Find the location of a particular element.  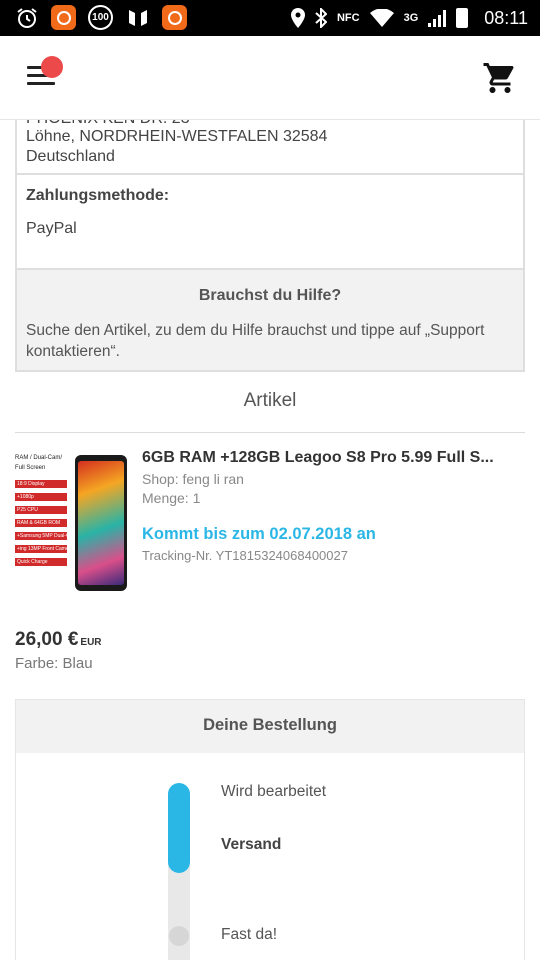

image-feature-bar: +ing 13MP Front Camera is located at coordinates (41, 549).